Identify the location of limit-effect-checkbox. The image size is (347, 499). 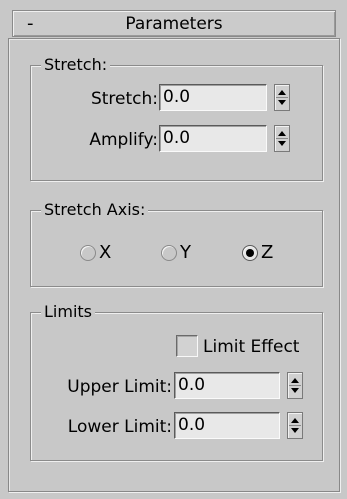
(187, 346).